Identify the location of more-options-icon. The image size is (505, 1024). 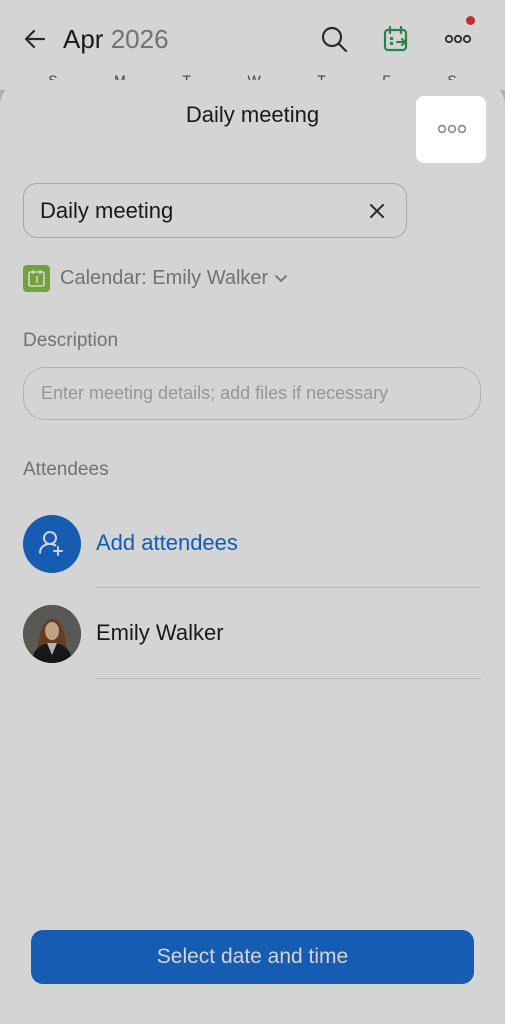
(452, 129).